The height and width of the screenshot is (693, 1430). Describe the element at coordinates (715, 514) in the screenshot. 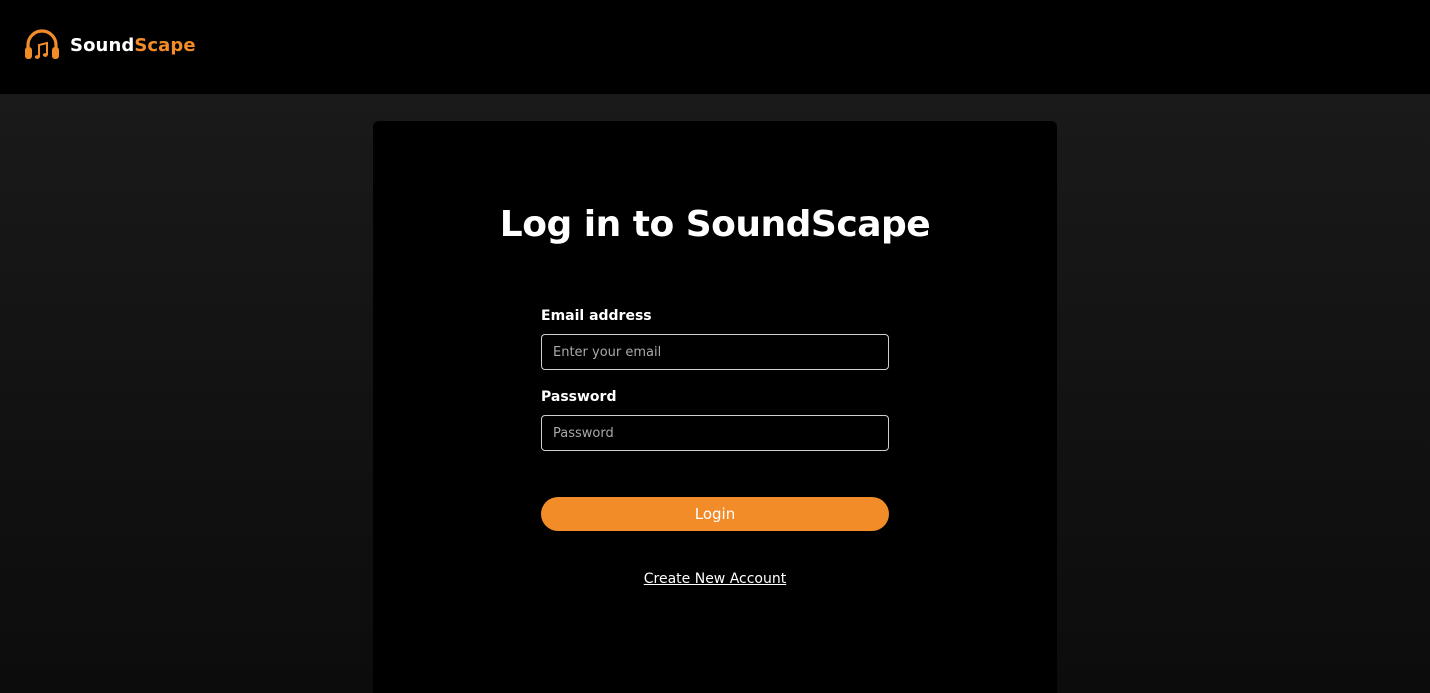

I see `login-button: Login` at that location.